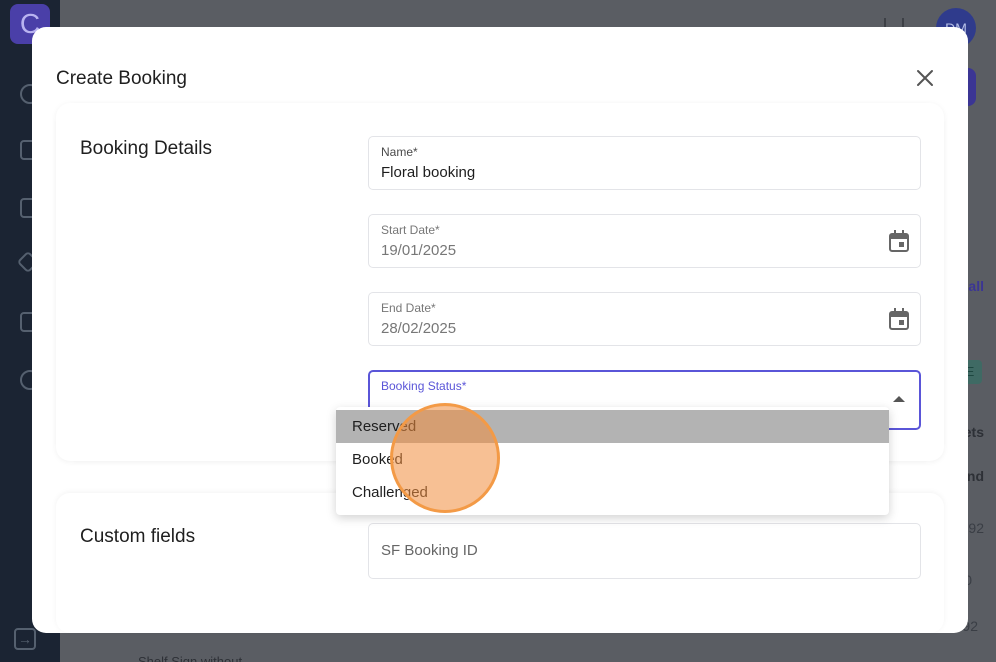 The width and height of the screenshot is (996, 662). Describe the element at coordinates (138, 536) in the screenshot. I see `section-heading: Custom fields` at that location.